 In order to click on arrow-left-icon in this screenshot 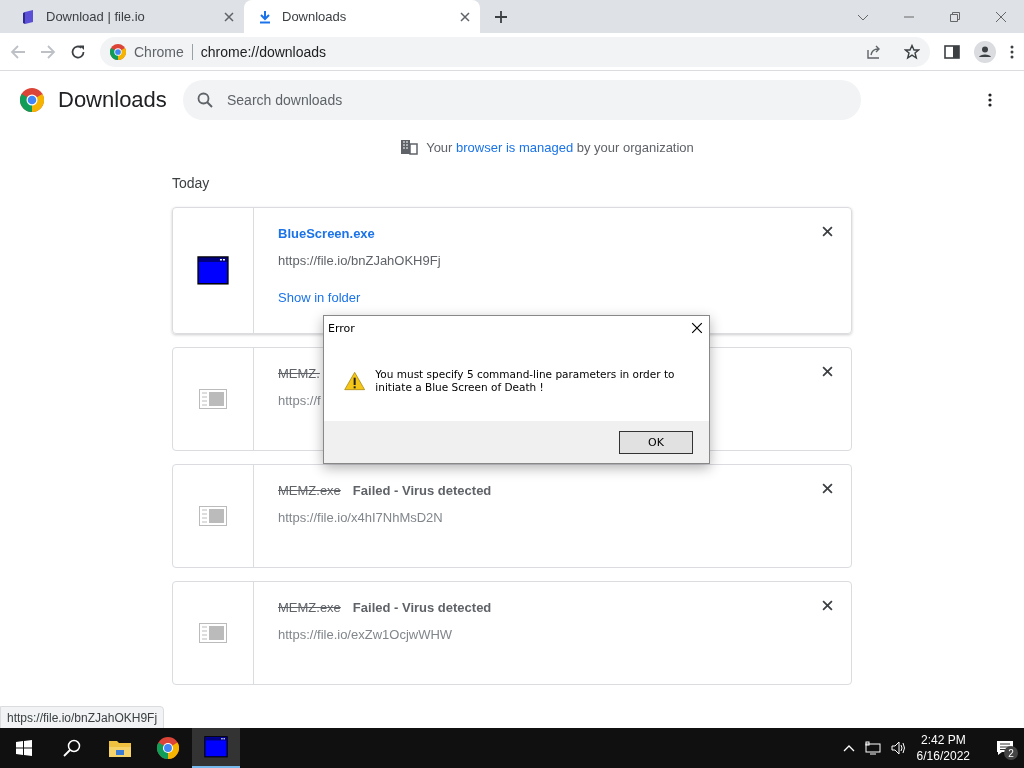, I will do `click(18, 51)`.